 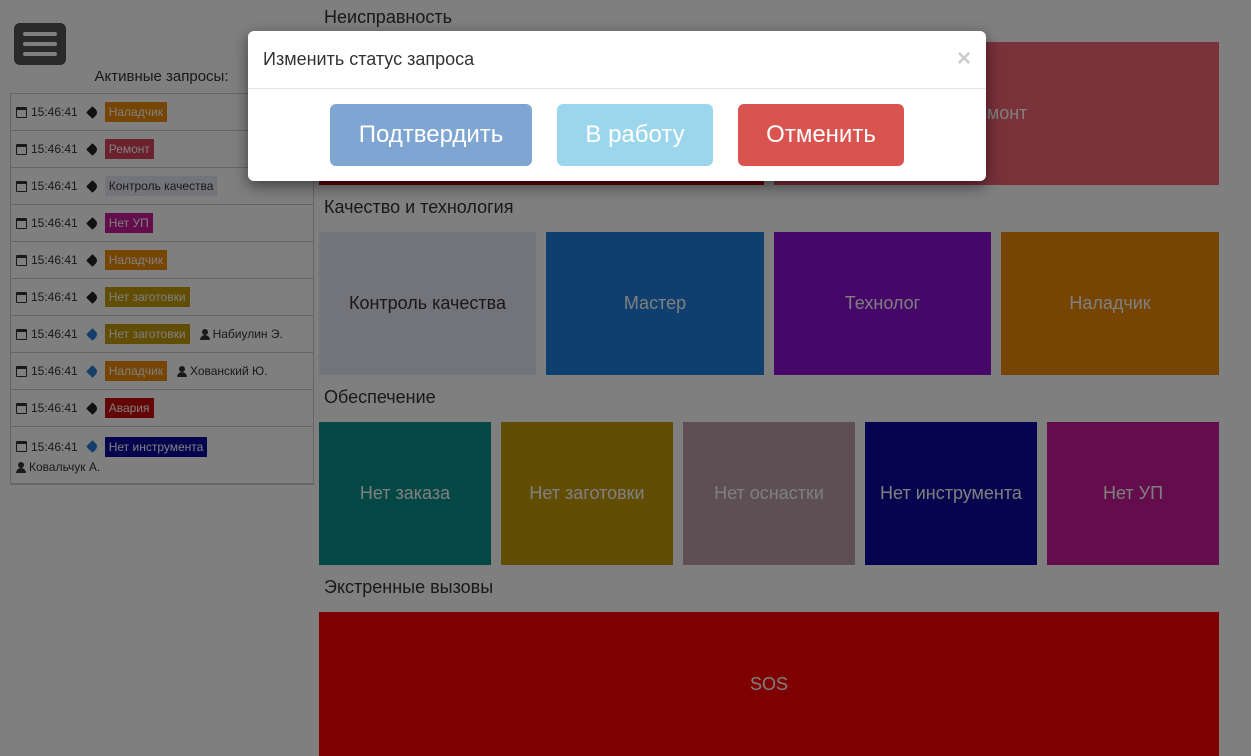 What do you see at coordinates (964, 59) in the screenshot?
I see `close-icon: ×` at bounding box center [964, 59].